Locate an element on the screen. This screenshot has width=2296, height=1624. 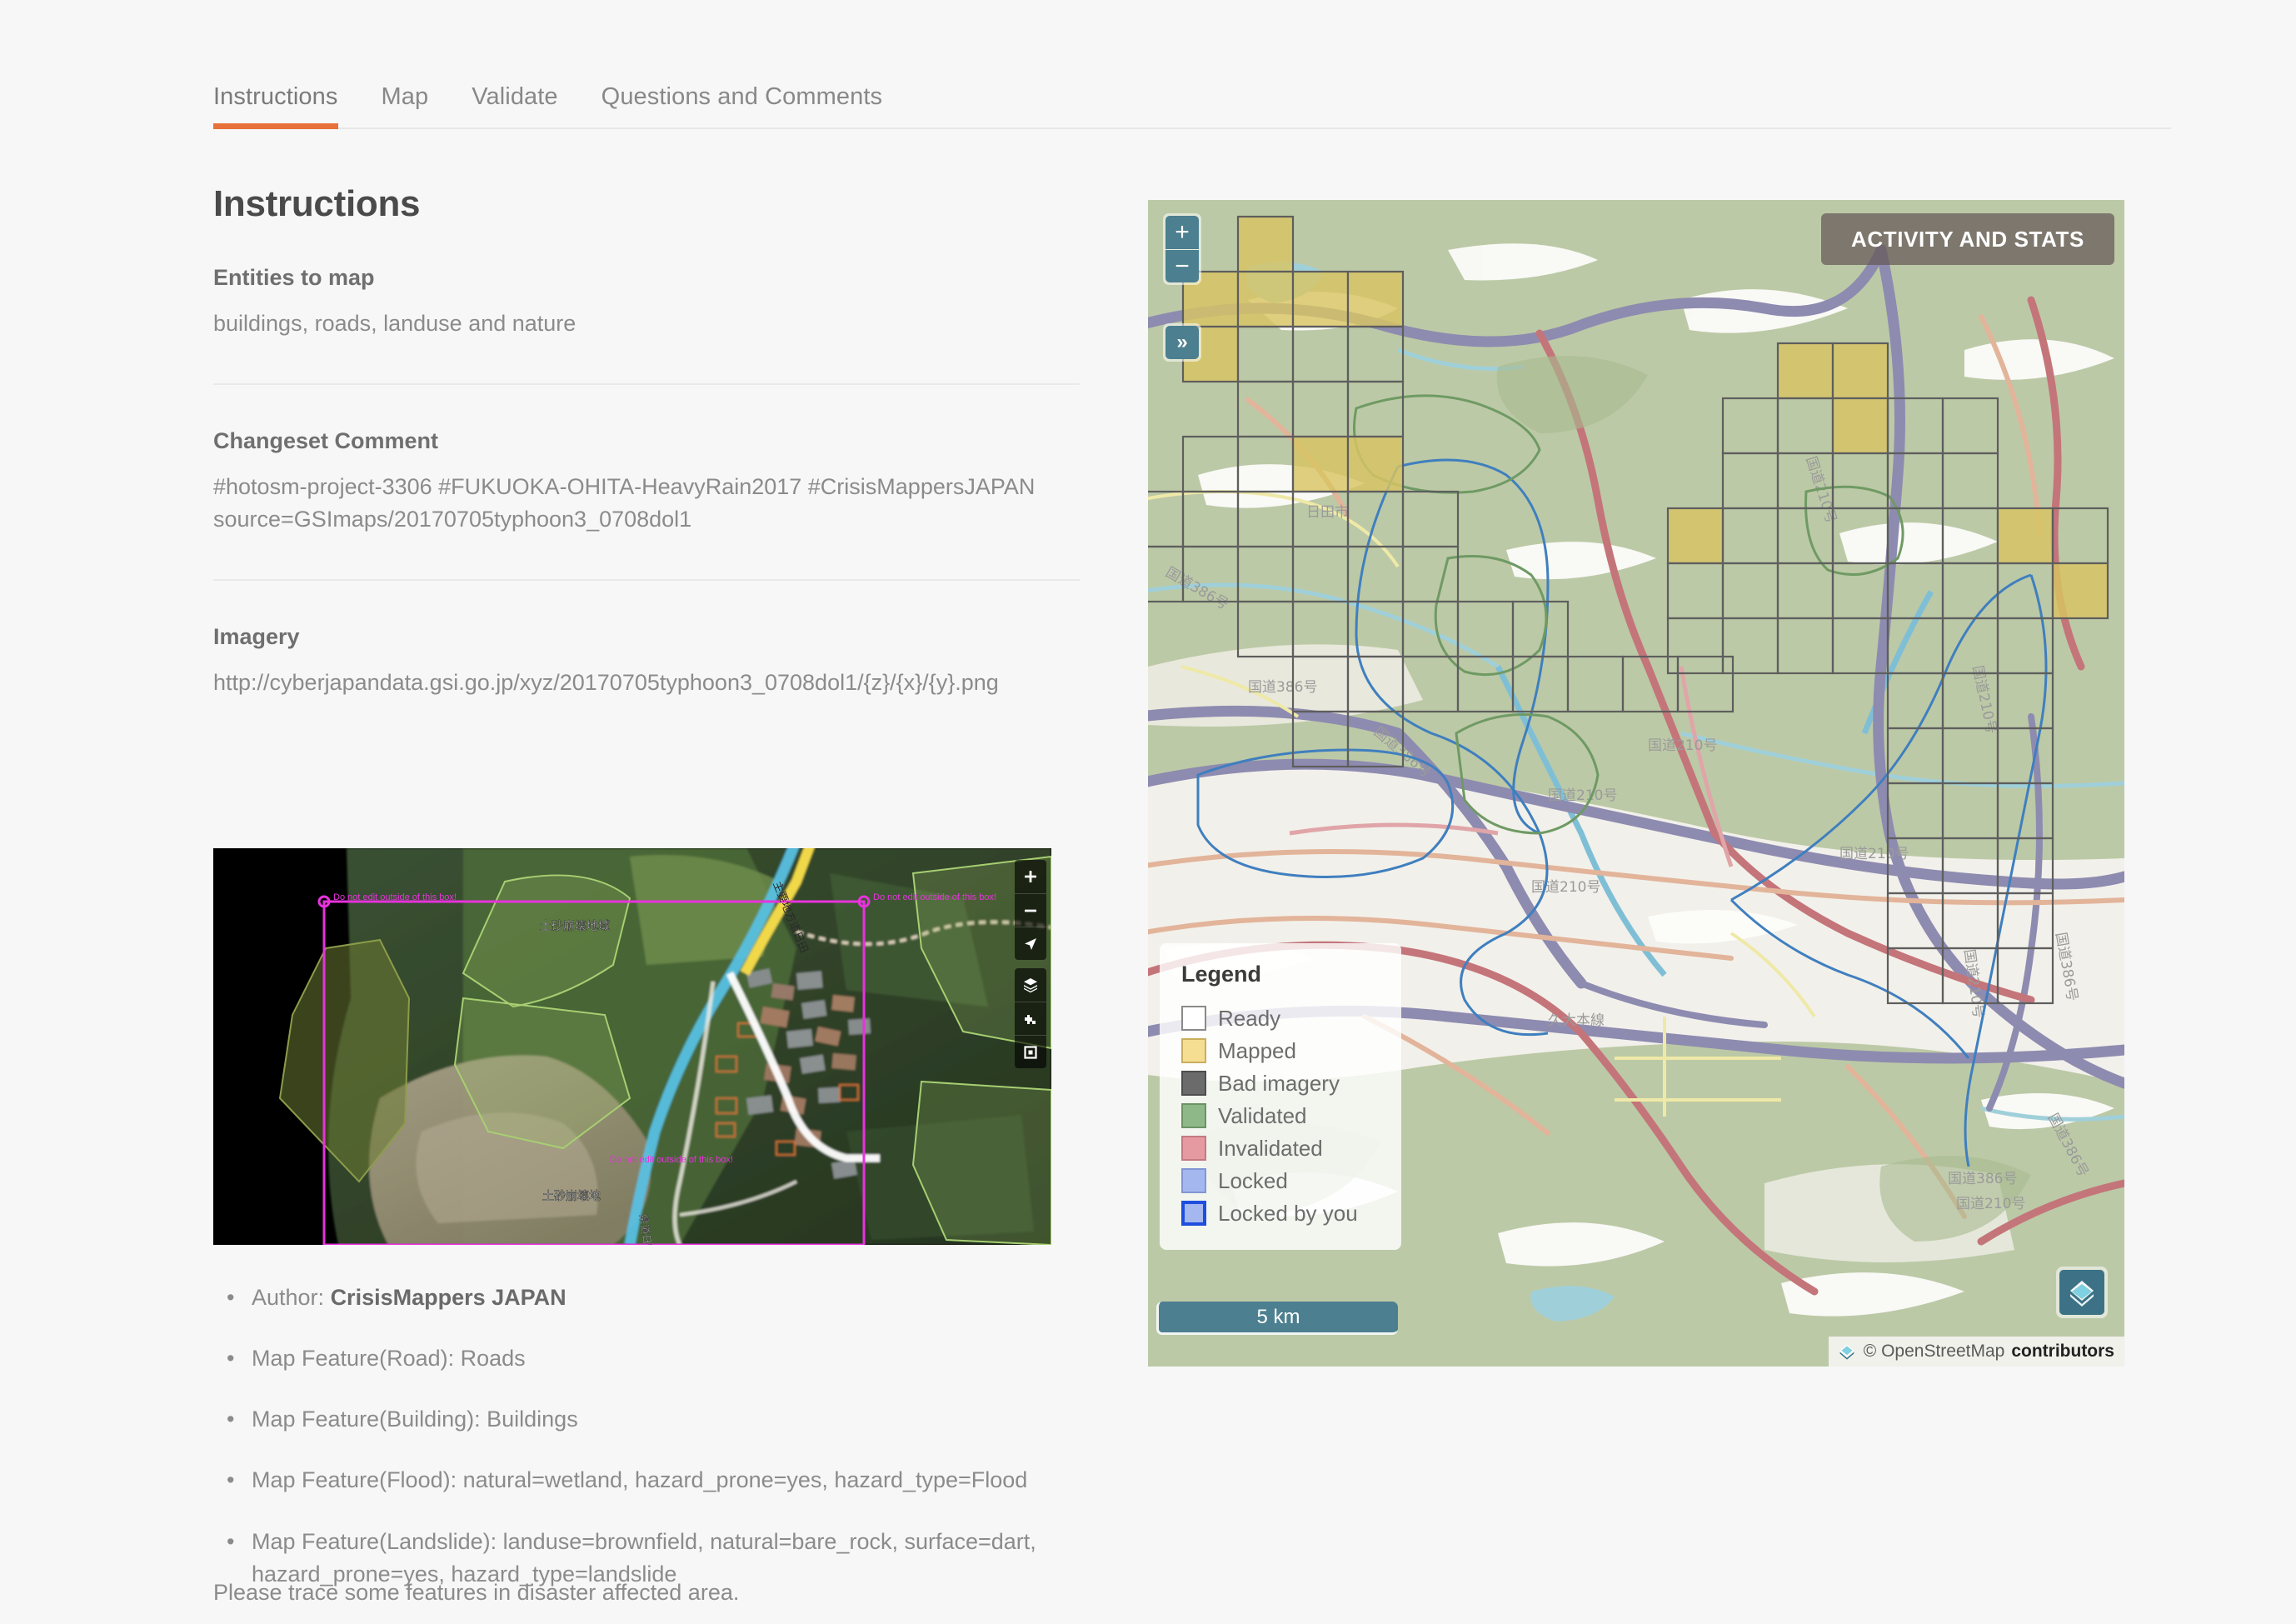
list-item: Map Feature(Road): Roads is located at coordinates (653, 1358).